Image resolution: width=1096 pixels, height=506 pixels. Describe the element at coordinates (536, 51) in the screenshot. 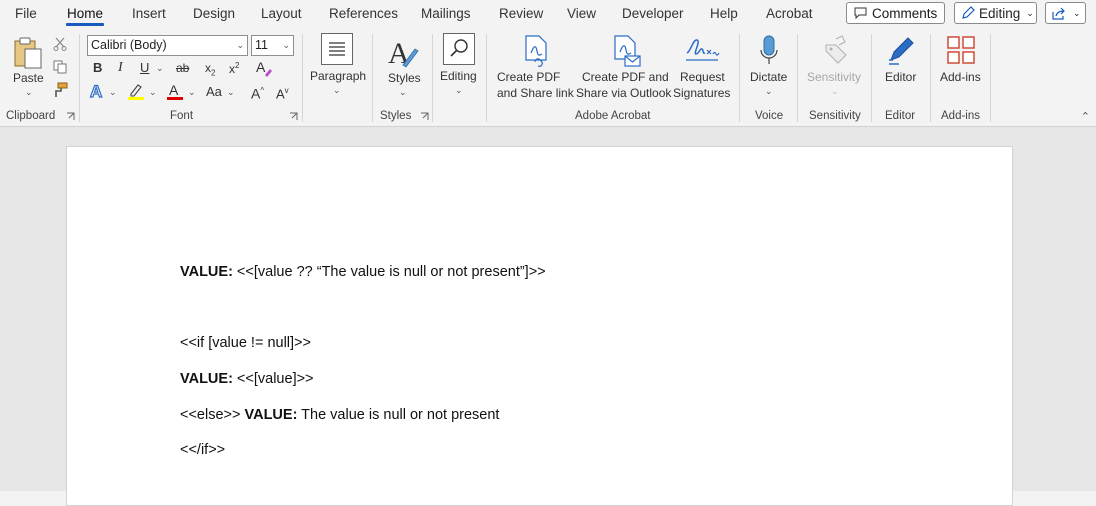

I see `pdf-link-icon` at that location.